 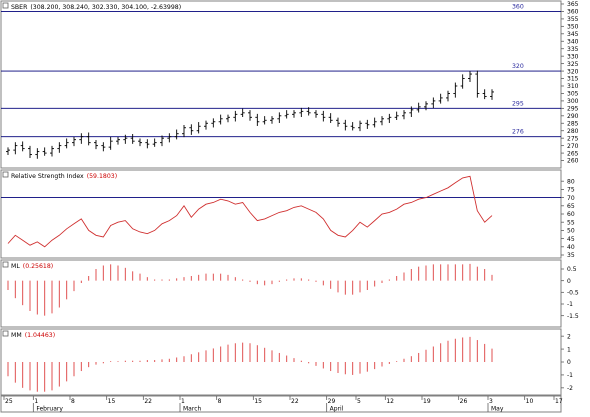 I want to click on ml-panel-window-icon, so click(x=5, y=264).